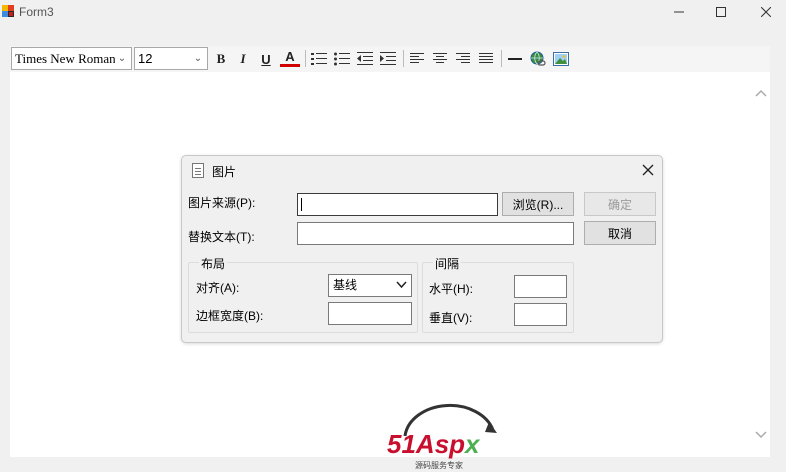 This screenshot has width=786, height=472. I want to click on dialog-close-button, so click(648, 170).